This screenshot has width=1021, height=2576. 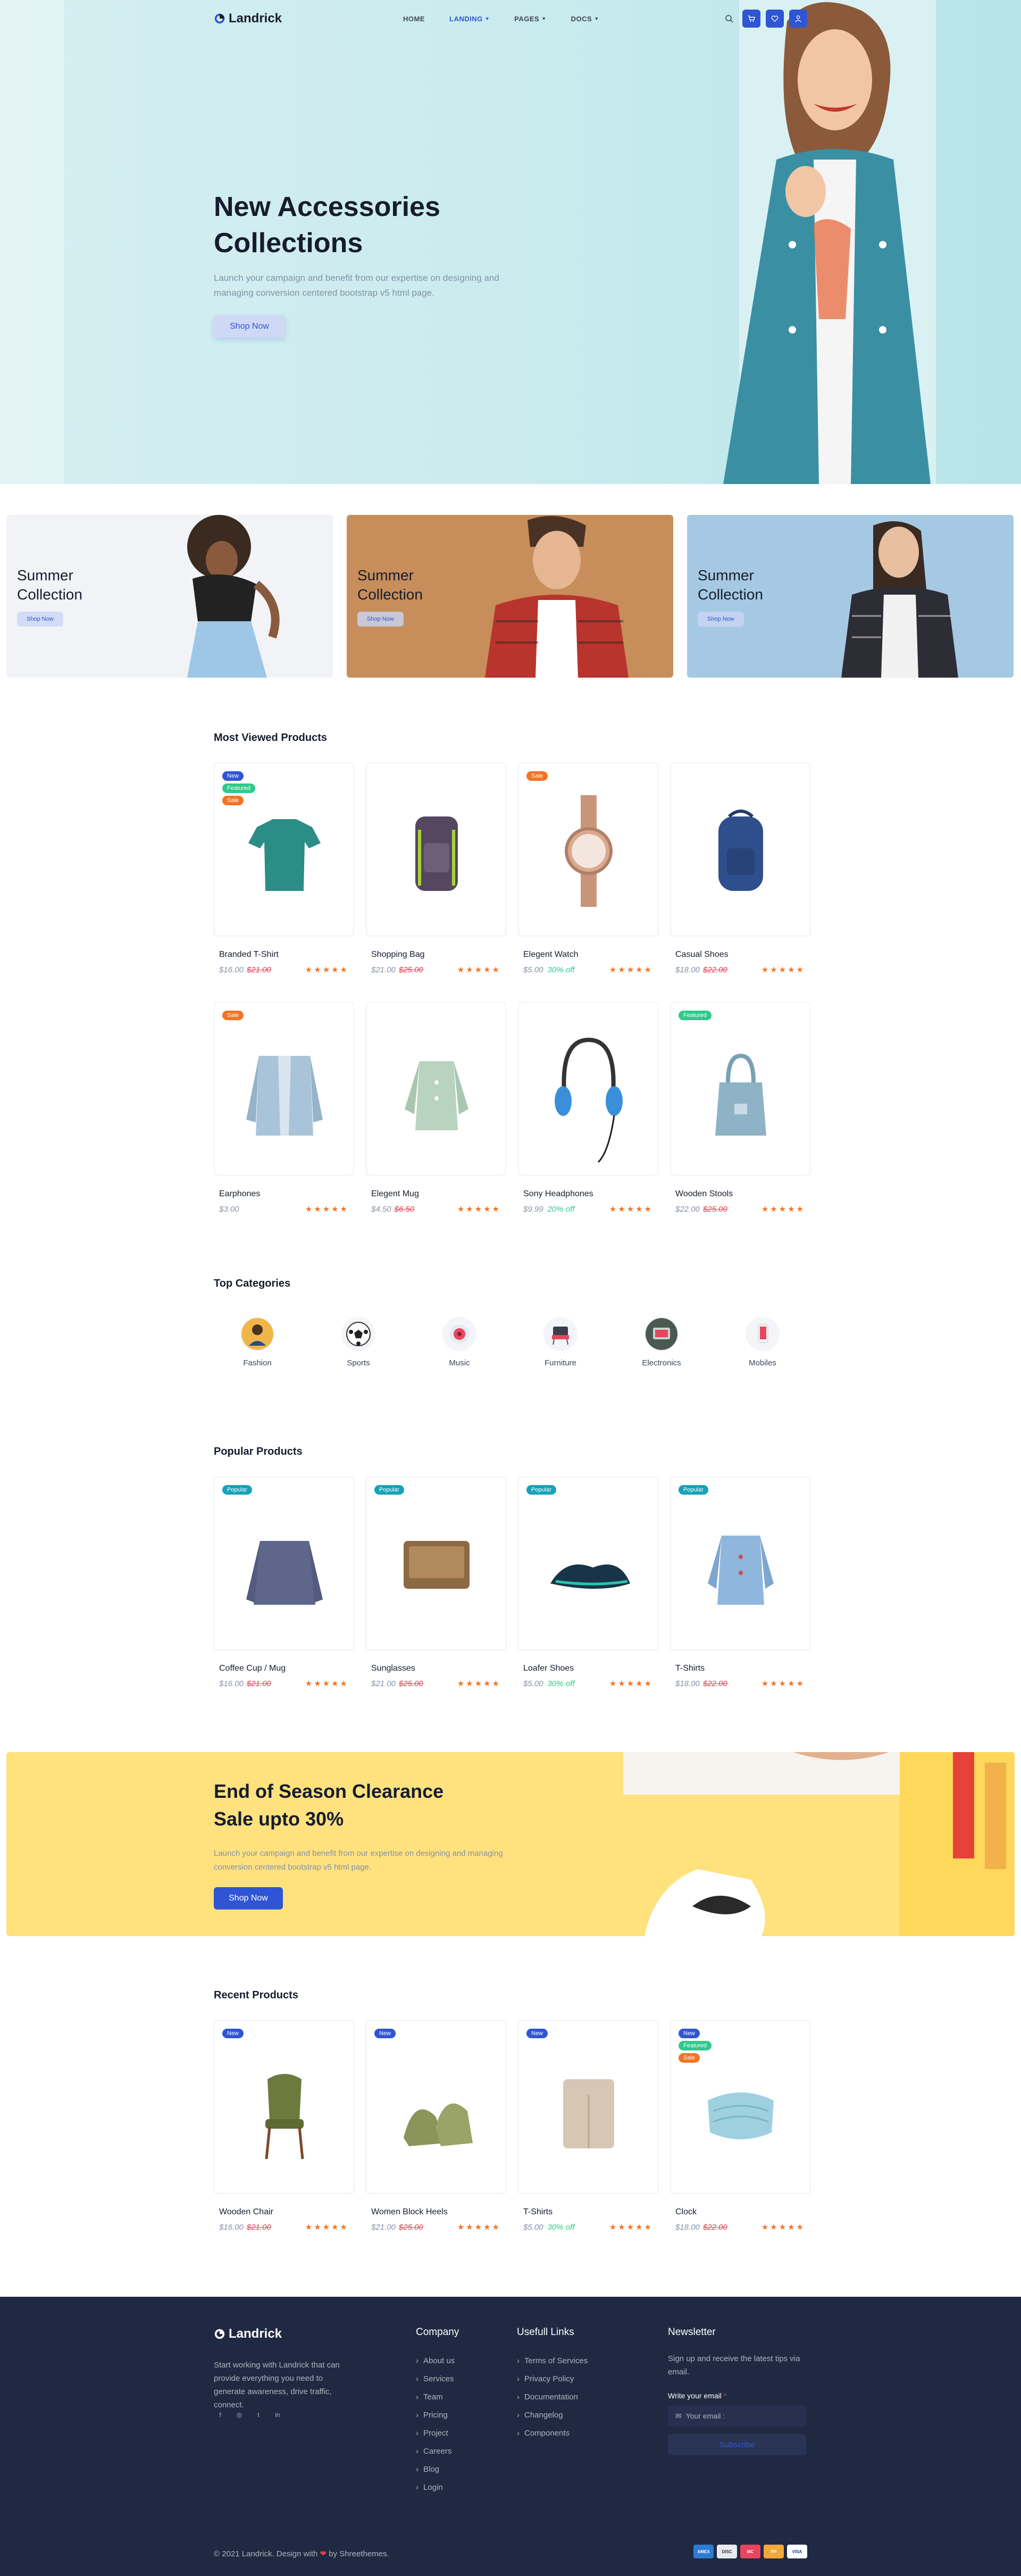 What do you see at coordinates (437, 2415) in the screenshot?
I see `footer-link: Pricing` at bounding box center [437, 2415].